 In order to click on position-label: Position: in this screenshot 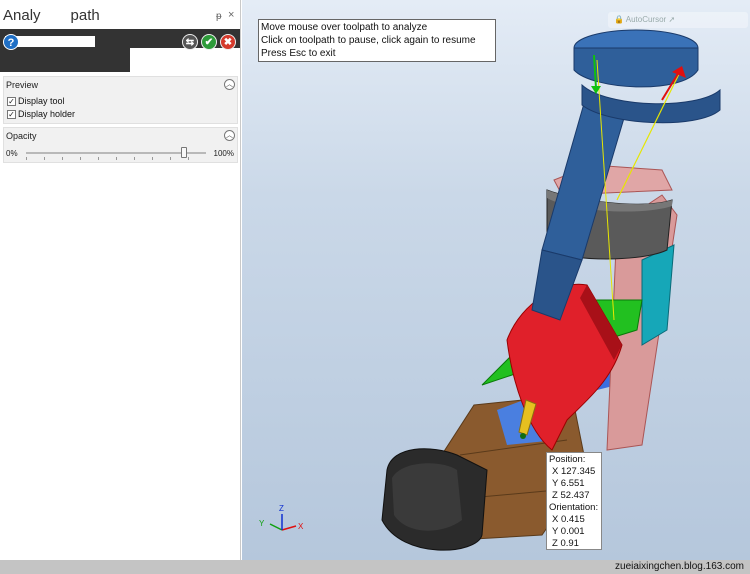, I will do `click(567, 459)`.